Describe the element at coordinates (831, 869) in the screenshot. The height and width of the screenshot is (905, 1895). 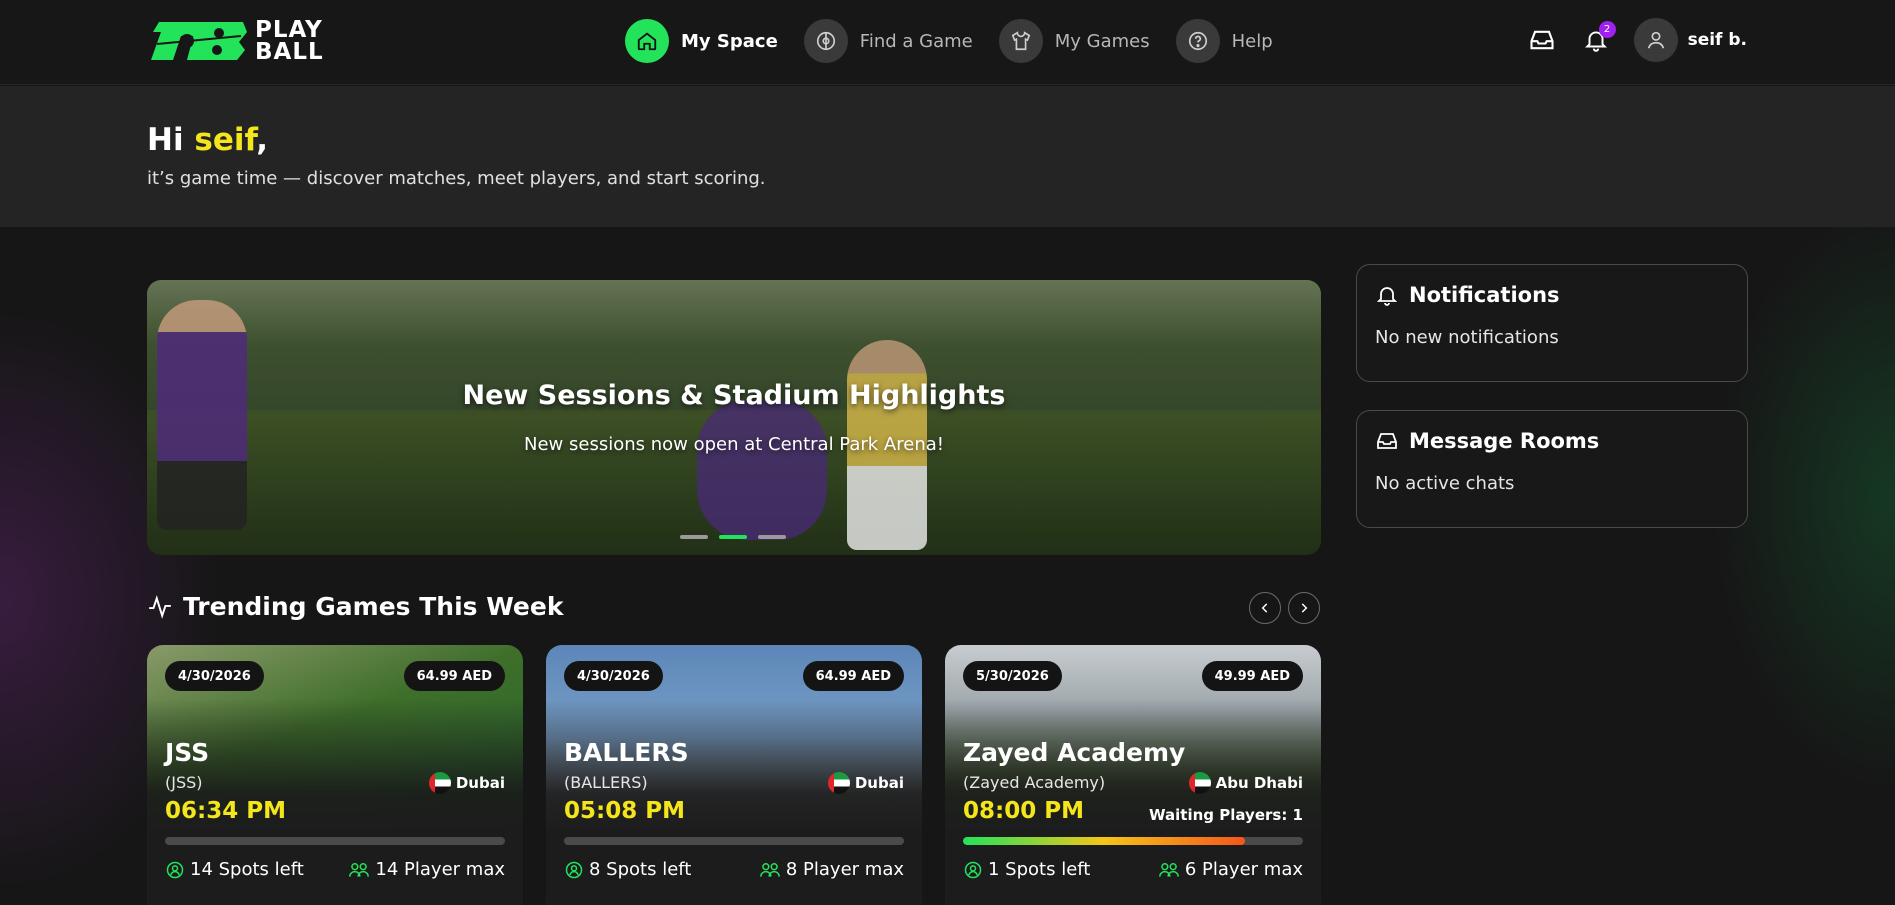
I see `player-max: 8 Player max` at that location.